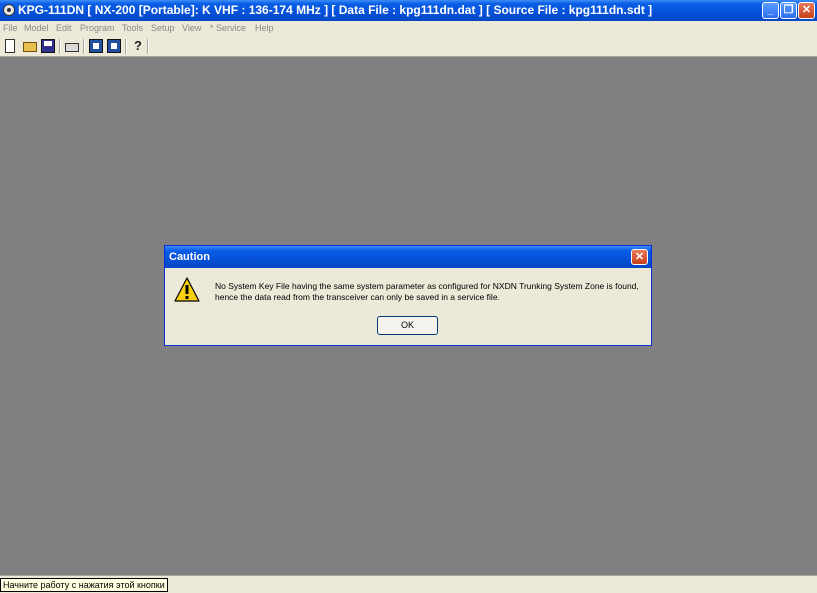 This screenshot has height=593, width=817. What do you see at coordinates (264, 28) in the screenshot?
I see `menu-help: Help` at bounding box center [264, 28].